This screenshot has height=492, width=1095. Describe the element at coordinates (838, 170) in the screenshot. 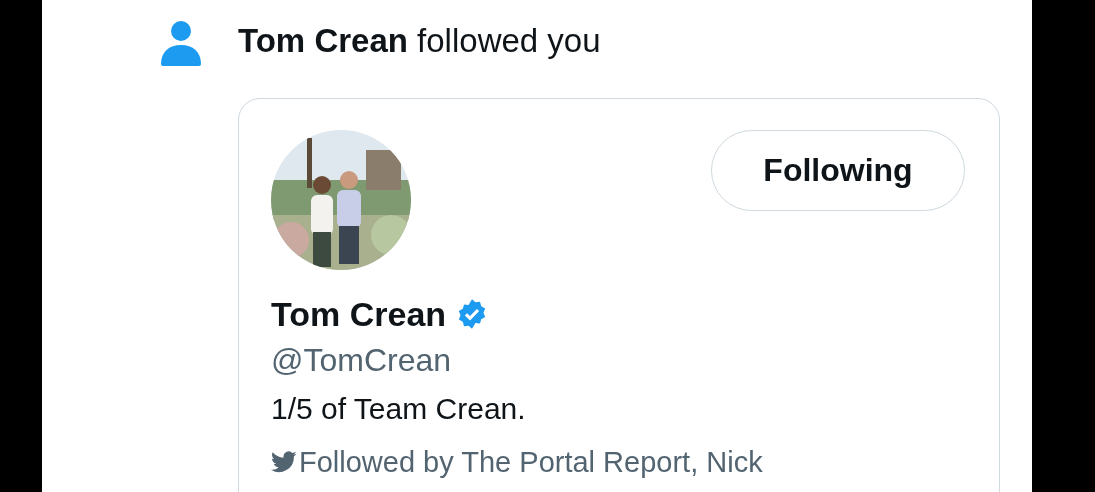

I see `following-button: Following` at that location.